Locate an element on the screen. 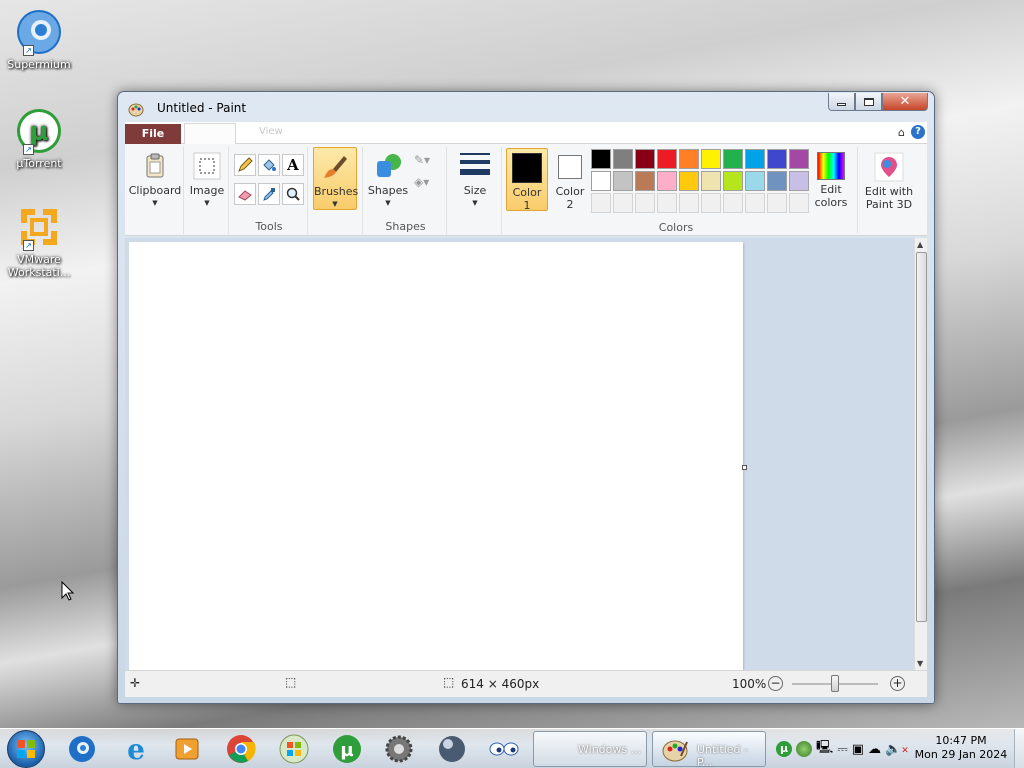 This screenshot has width=1024, height=768. color2-button: Color 2 is located at coordinates (570, 179).